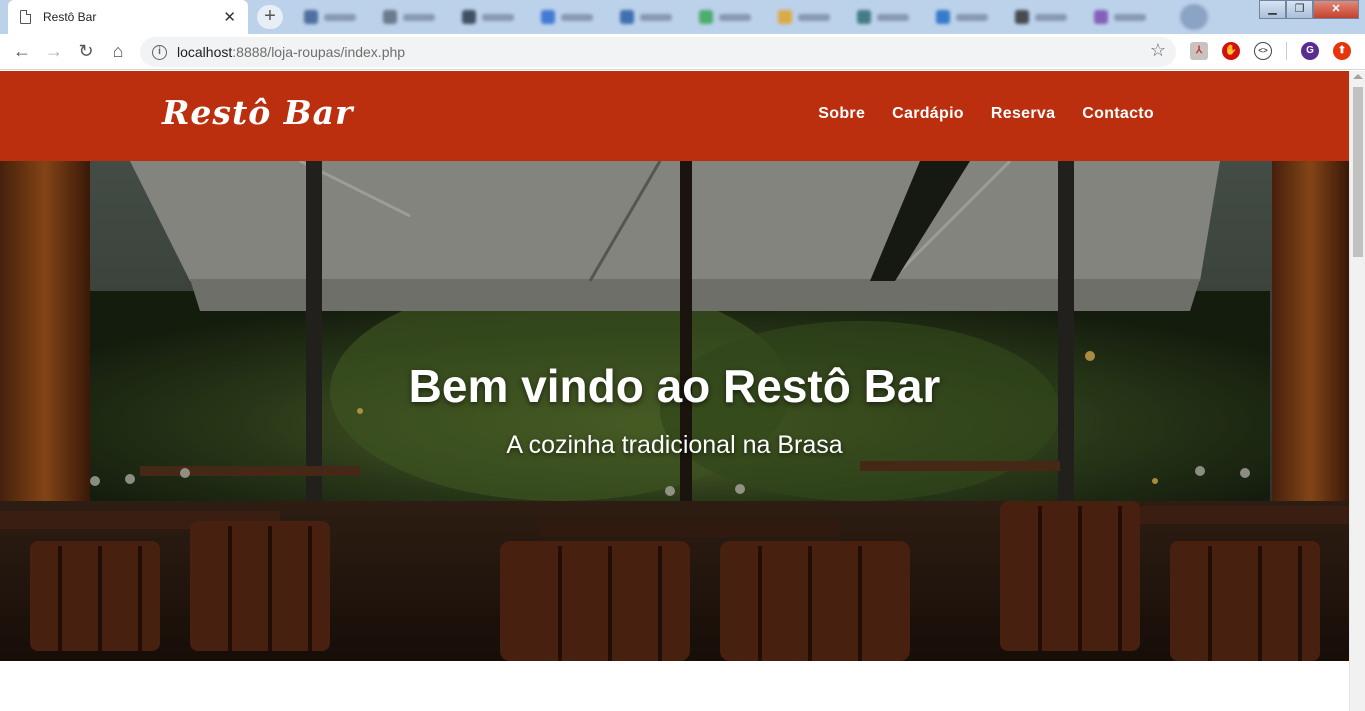 The height and width of the screenshot is (711, 1365). What do you see at coordinates (22, 51) in the screenshot?
I see `back-arrow-icon: ←` at bounding box center [22, 51].